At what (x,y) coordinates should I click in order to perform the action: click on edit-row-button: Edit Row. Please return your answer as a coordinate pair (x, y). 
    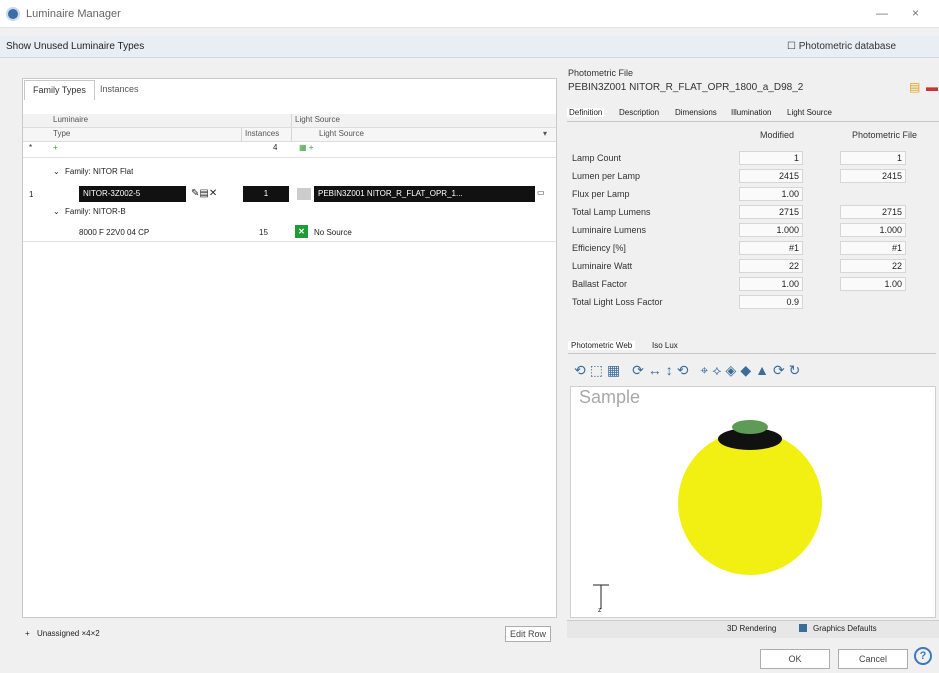
    Looking at the image, I should click on (528, 634).